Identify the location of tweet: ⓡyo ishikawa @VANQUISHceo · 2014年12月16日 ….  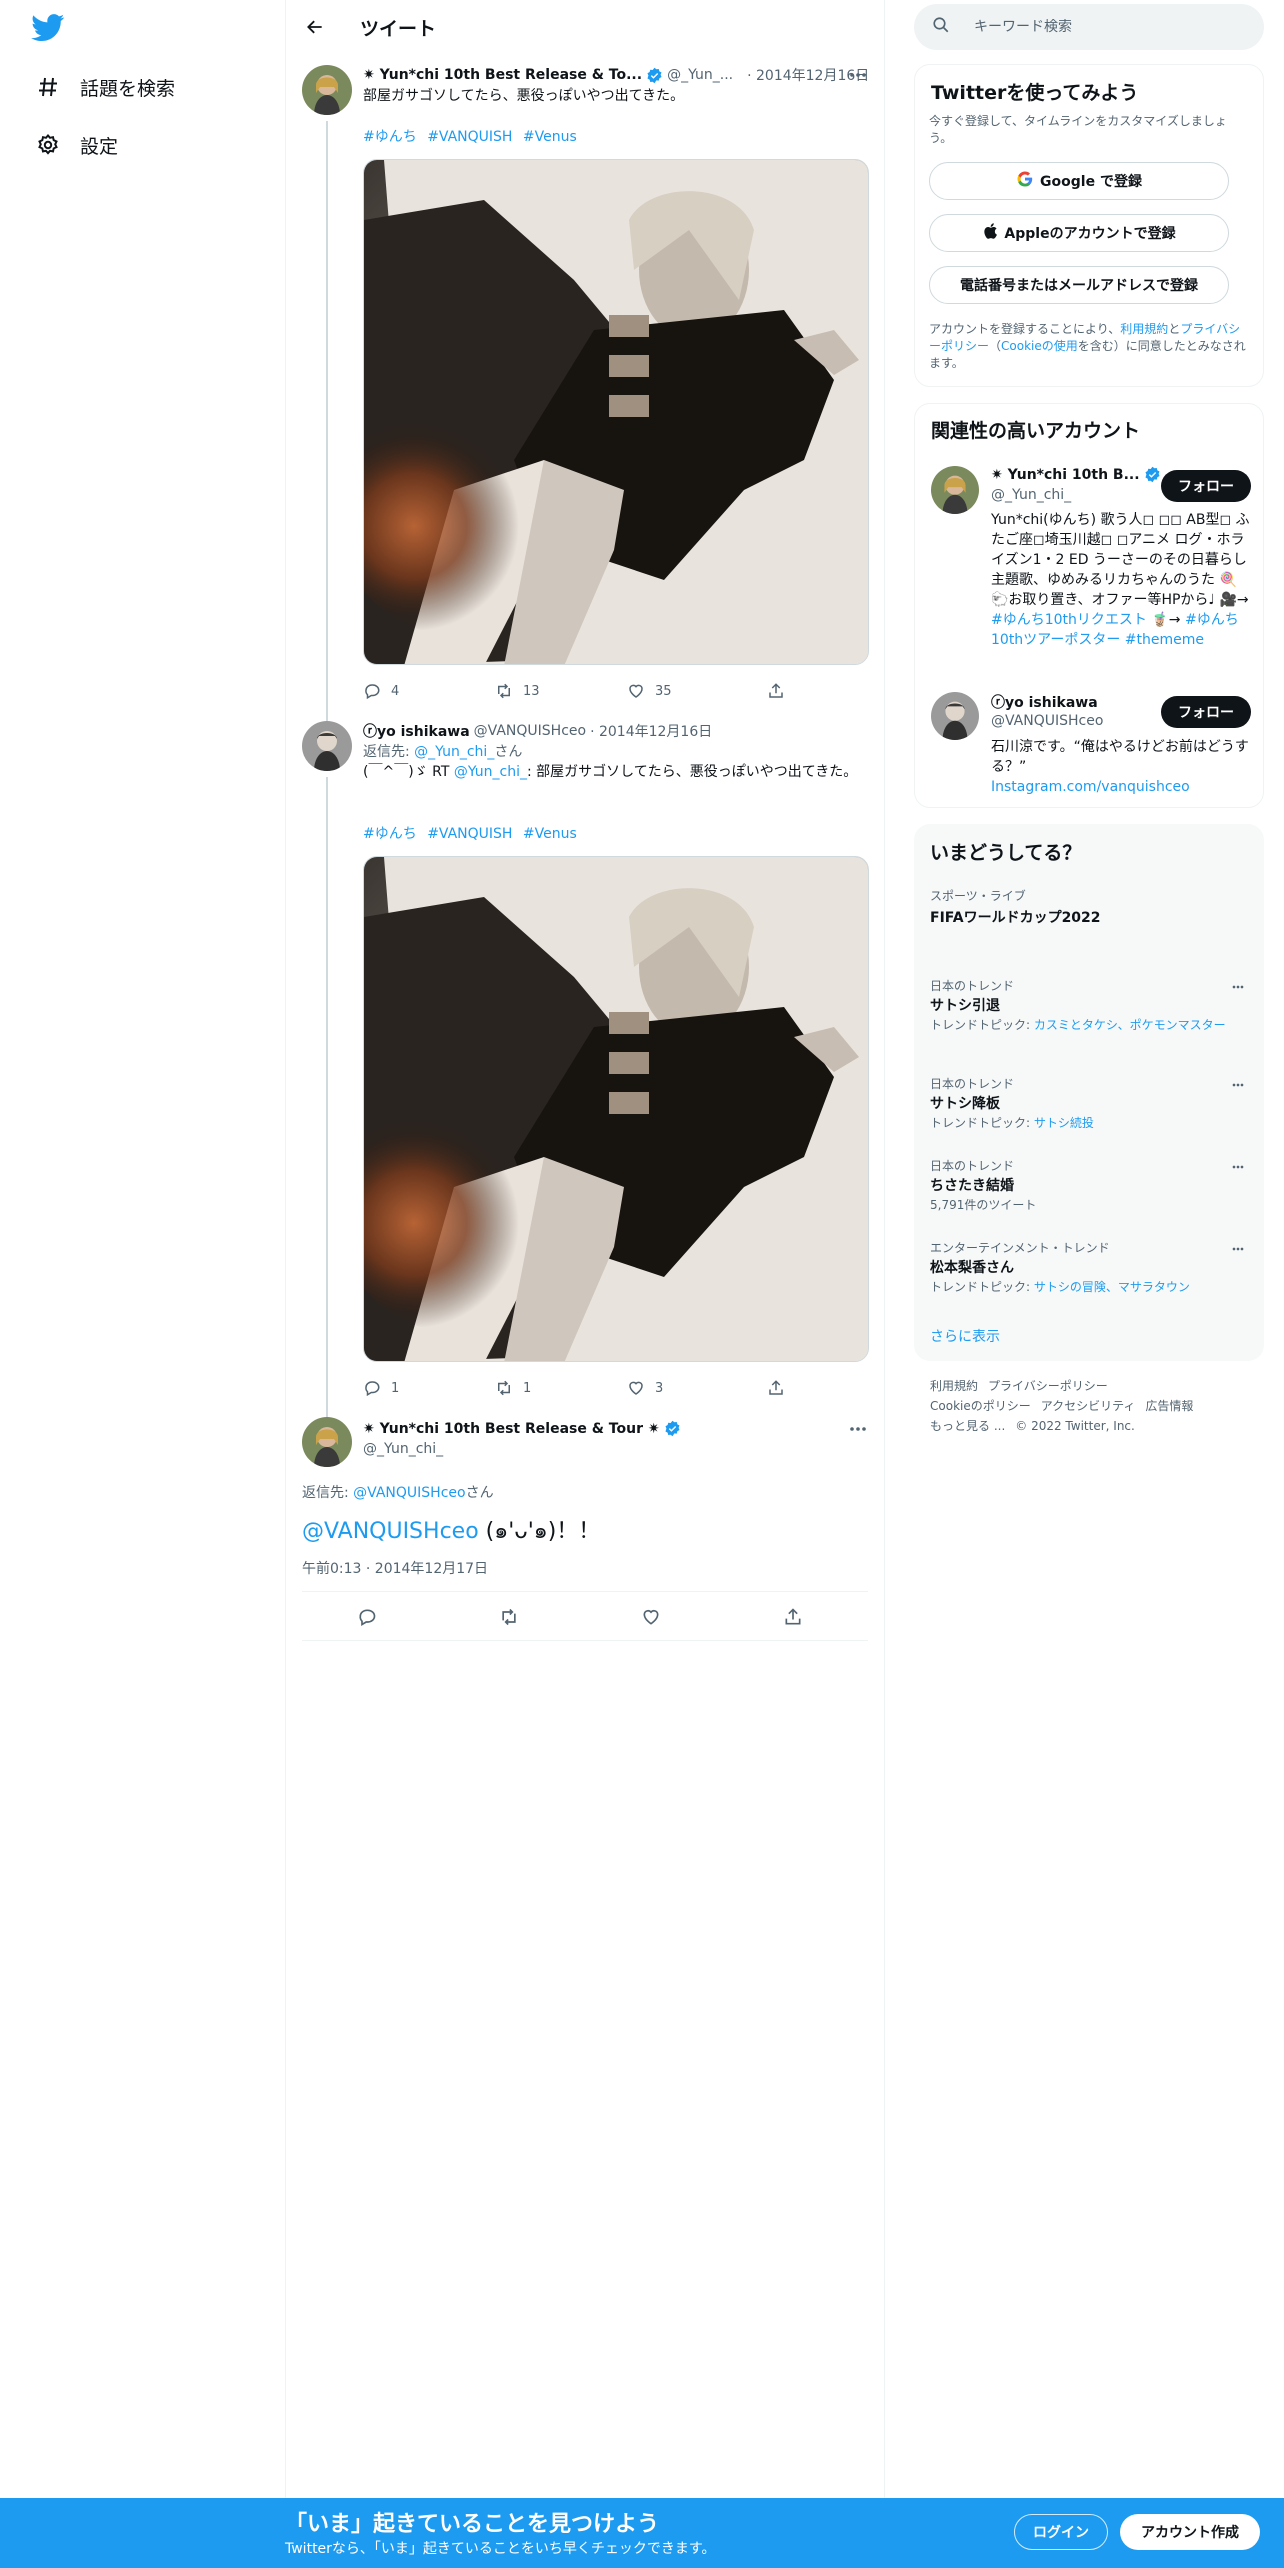
(585, 1065).